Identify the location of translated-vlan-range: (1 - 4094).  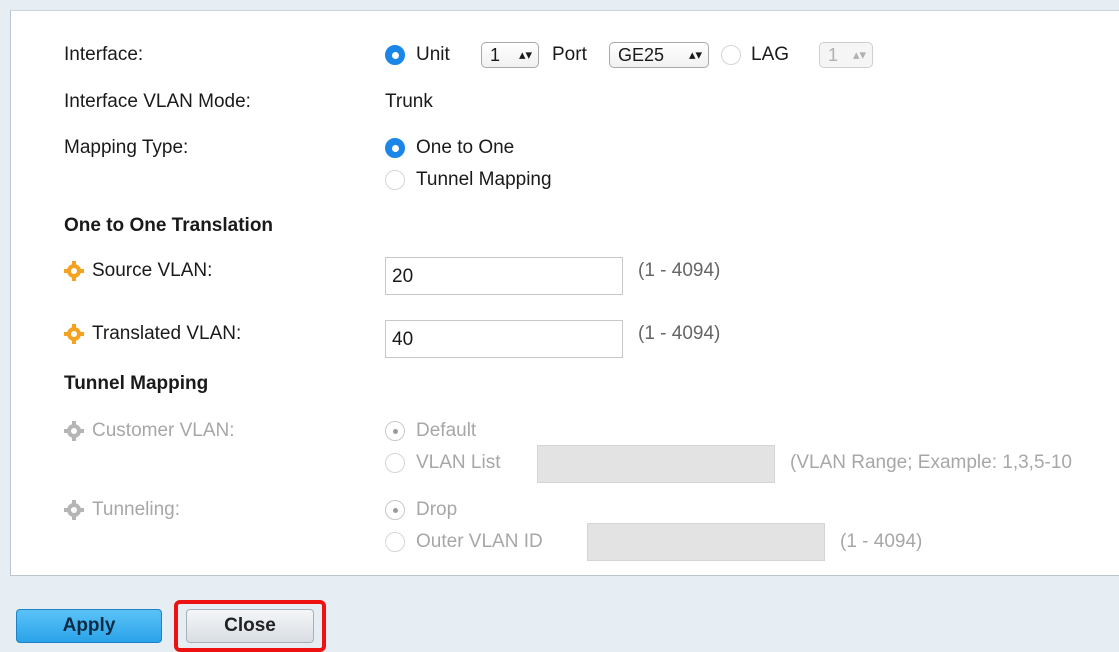
(679, 333).